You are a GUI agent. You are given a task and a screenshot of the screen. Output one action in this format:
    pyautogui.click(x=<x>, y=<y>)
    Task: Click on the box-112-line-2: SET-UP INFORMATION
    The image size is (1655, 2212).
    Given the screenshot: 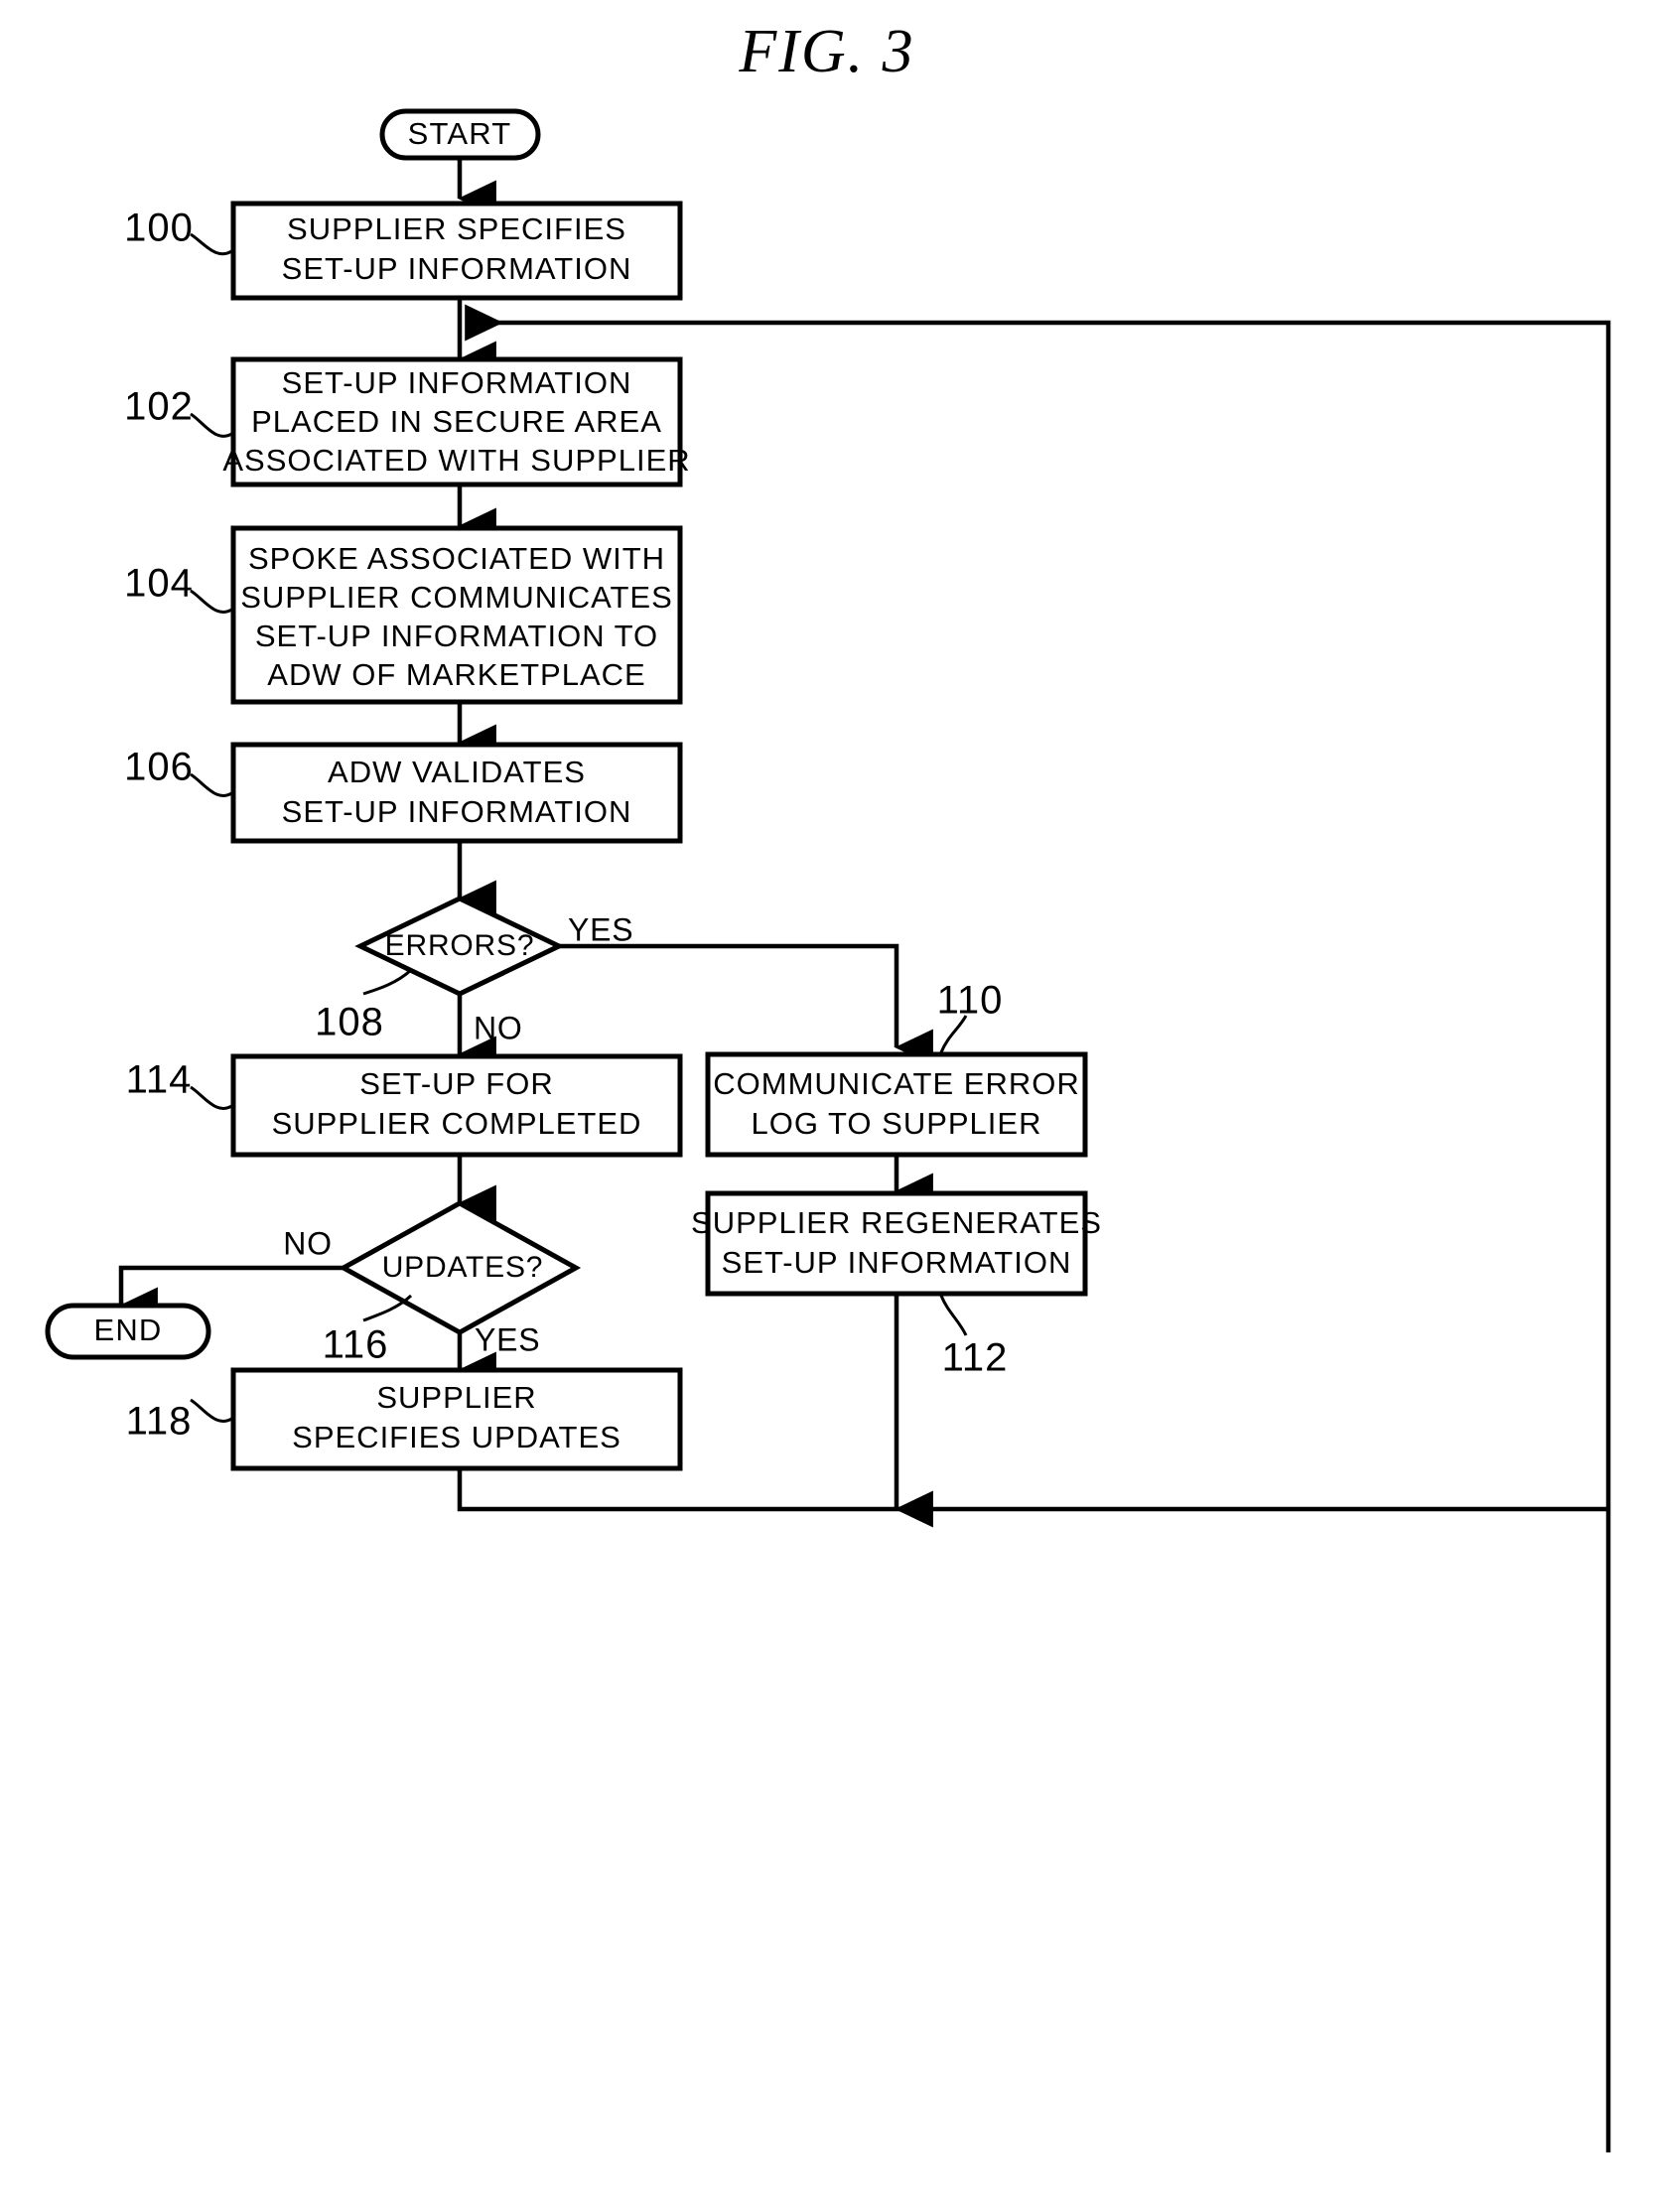 What is the action you would take?
    pyautogui.click(x=897, y=1262)
    